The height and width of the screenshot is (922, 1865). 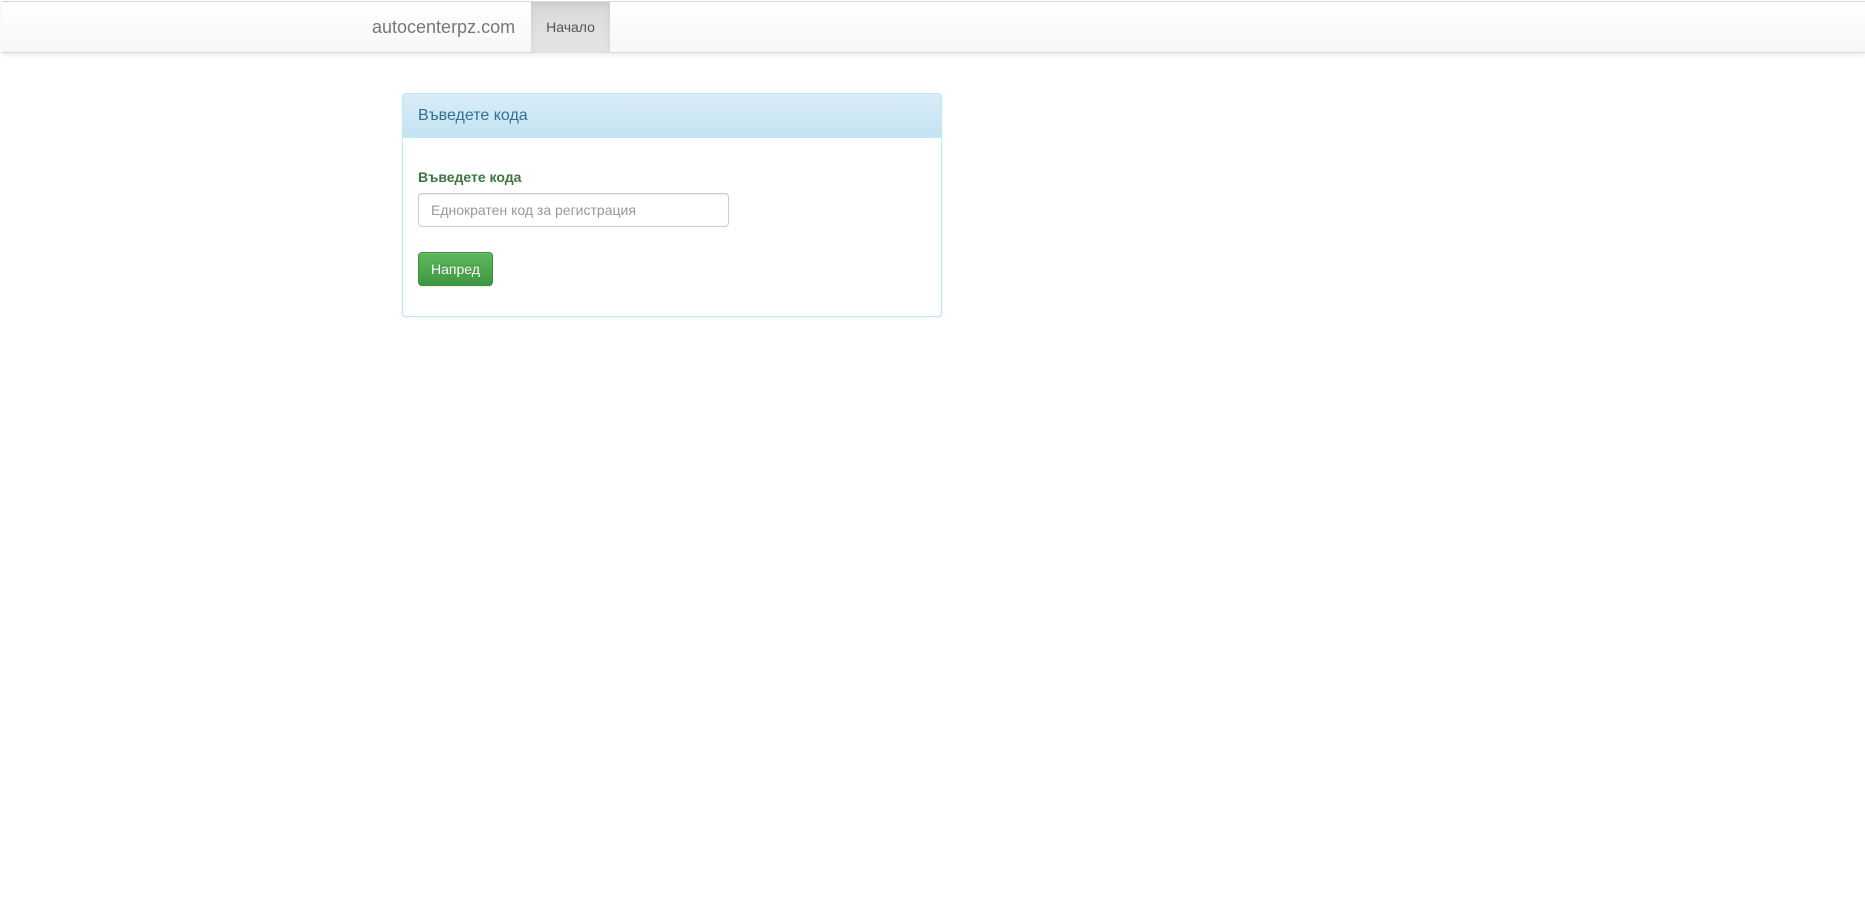 I want to click on panel-title: Въведете кода, so click(x=672, y=116).